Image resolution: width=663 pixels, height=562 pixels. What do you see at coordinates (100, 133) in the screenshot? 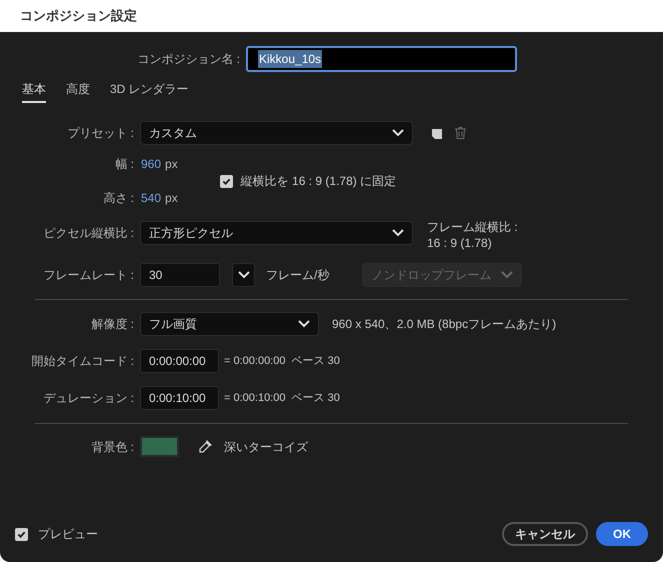
I see `field-label: プリセット :` at bounding box center [100, 133].